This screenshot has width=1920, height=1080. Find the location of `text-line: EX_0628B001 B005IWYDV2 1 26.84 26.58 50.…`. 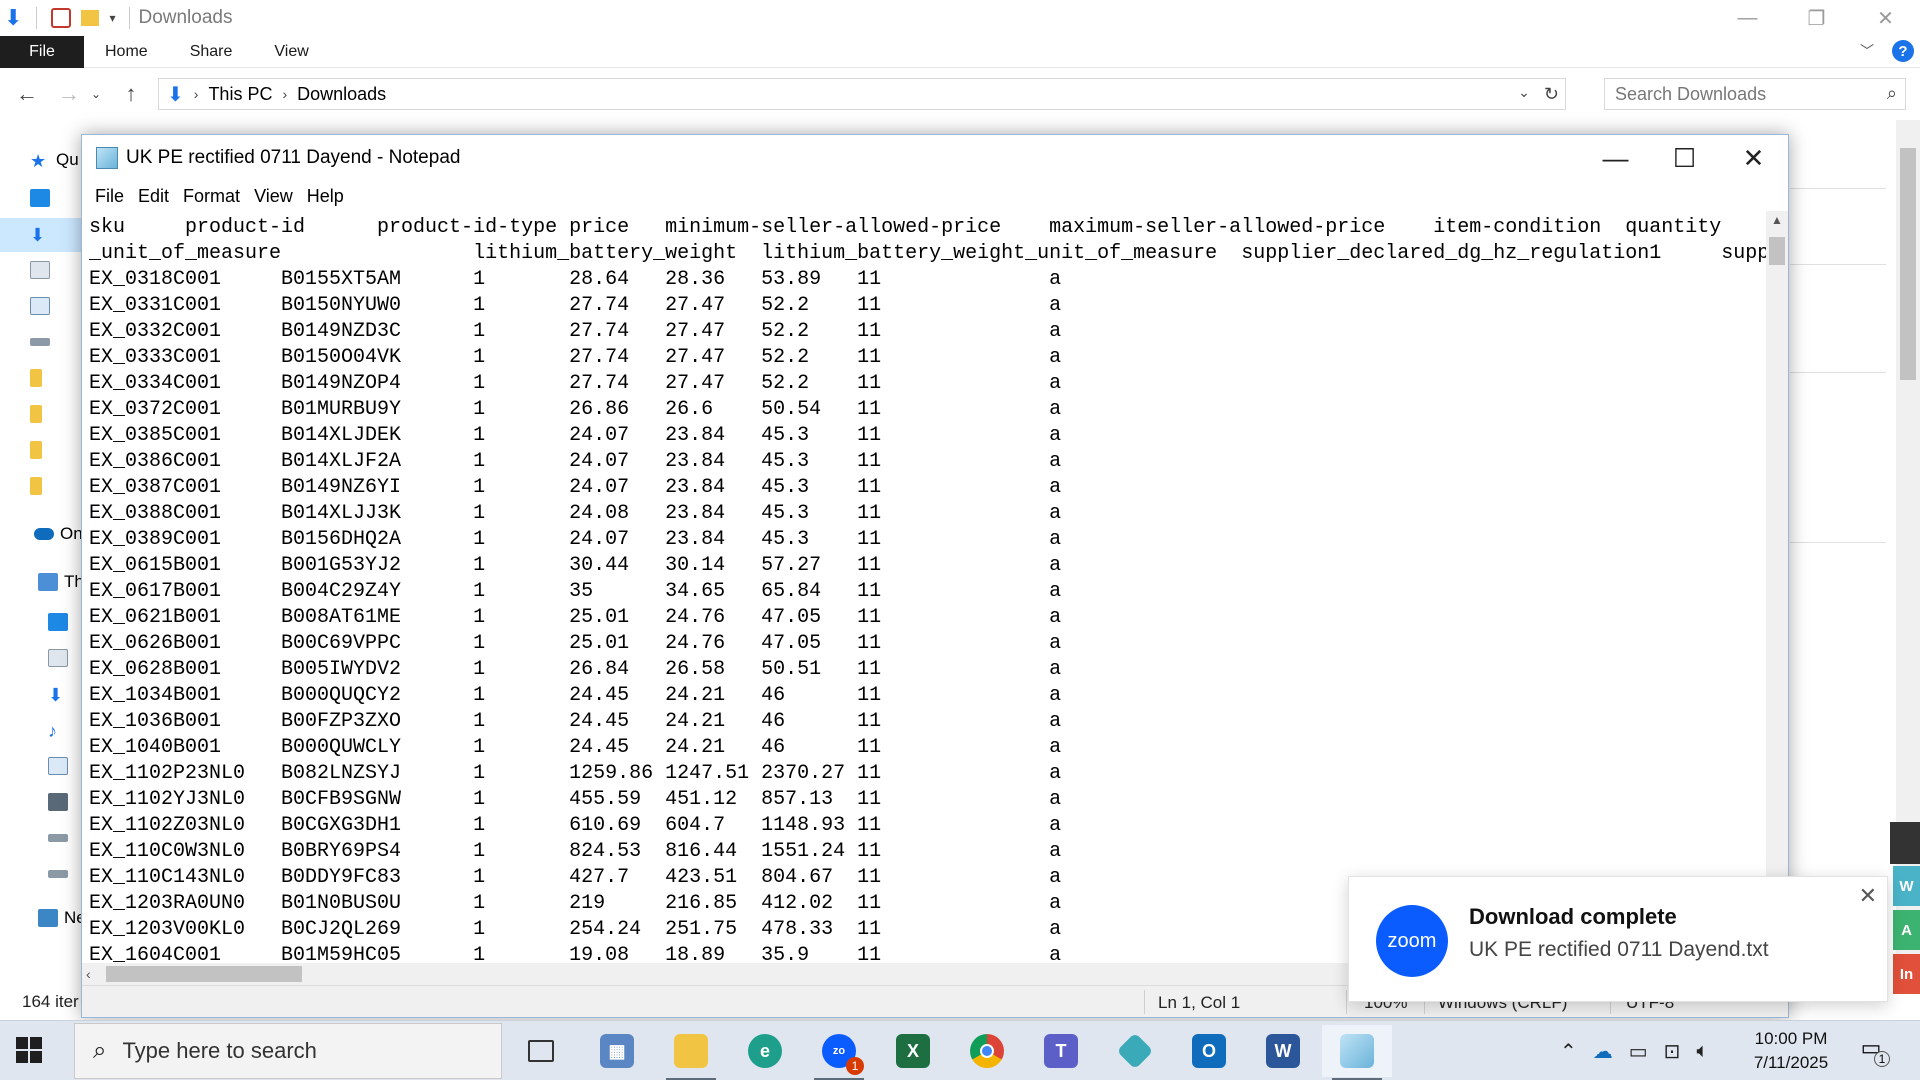

text-line: EX_0628B001 B005IWYDV2 1 26.84 26.58 50.… is located at coordinates (575, 669).